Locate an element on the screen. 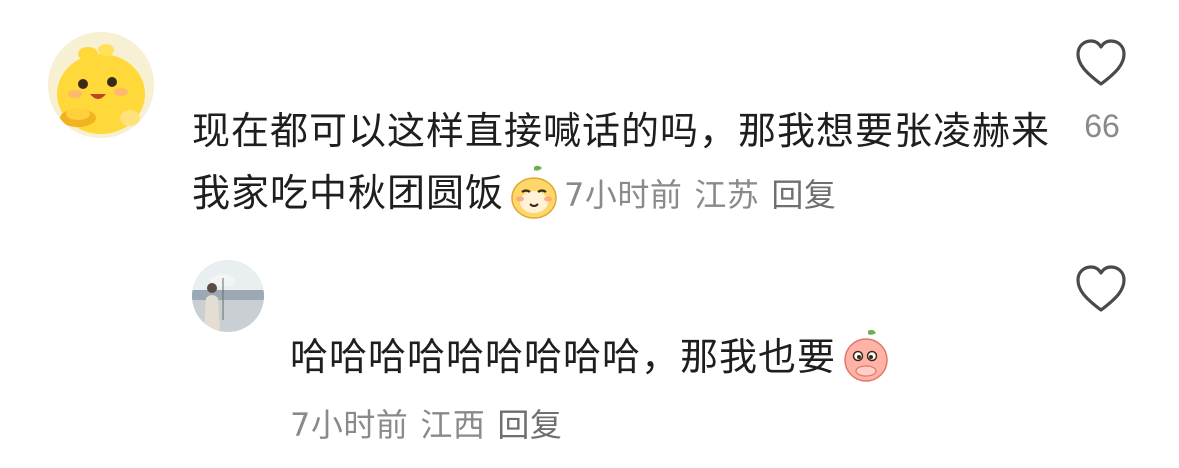 The height and width of the screenshot is (468, 1179). comment2-location: 江西 is located at coordinates (453, 425).